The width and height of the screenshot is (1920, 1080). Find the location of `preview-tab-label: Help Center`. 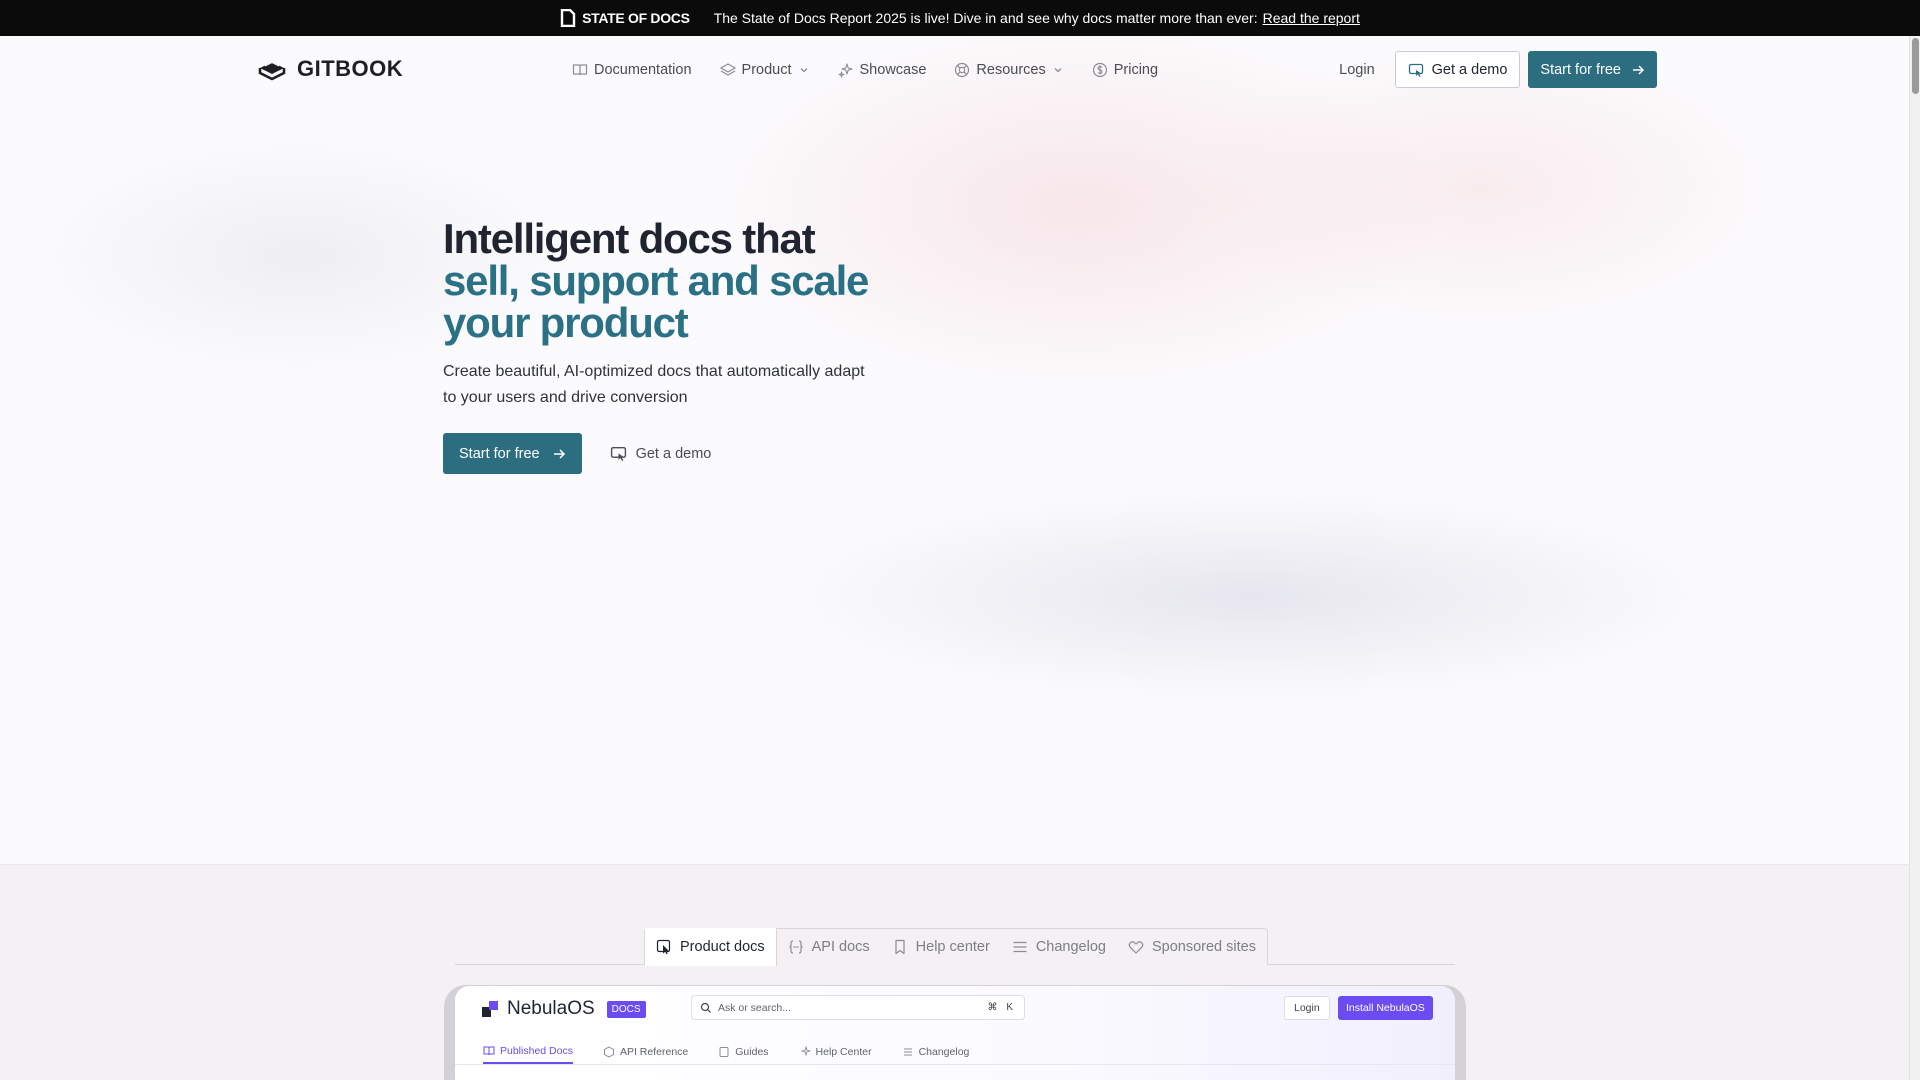

preview-tab-label: Help Center is located at coordinates (843, 1052).